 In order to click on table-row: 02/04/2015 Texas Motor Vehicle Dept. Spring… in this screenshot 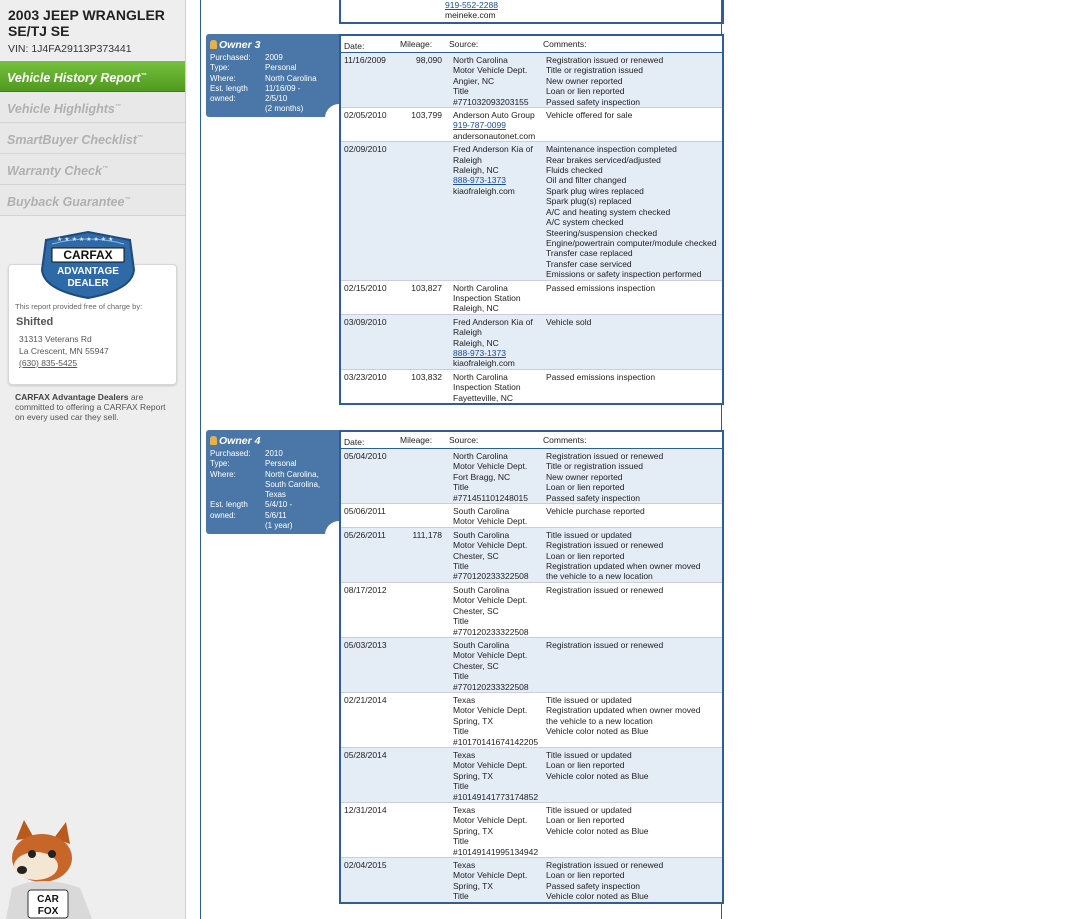, I will do `click(531, 880)`.